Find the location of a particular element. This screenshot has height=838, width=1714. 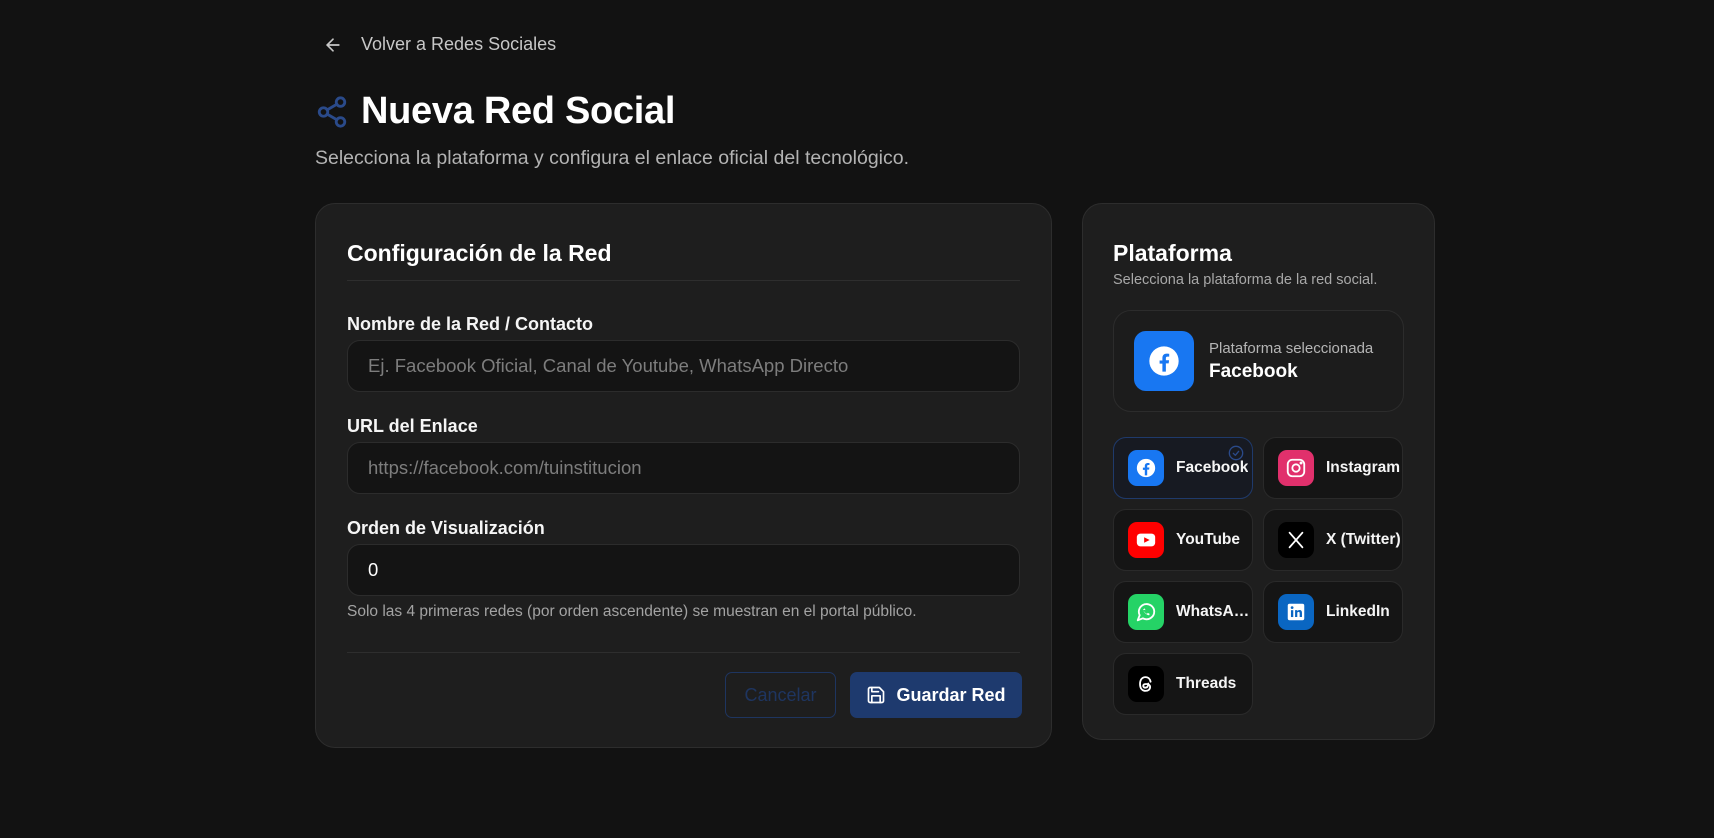

platform-option-label: Instagram is located at coordinates (1363, 467).